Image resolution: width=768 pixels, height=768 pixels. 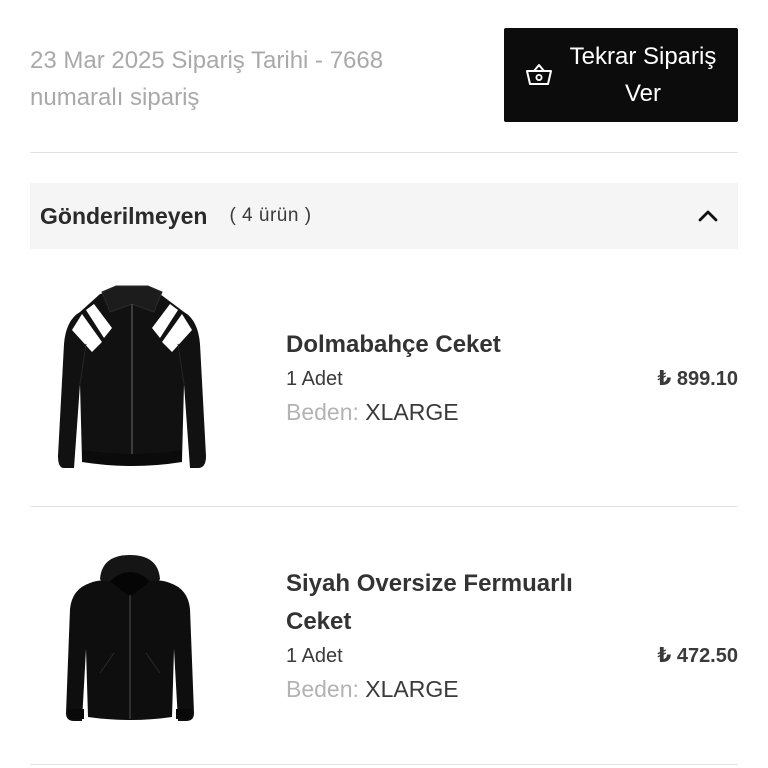 I want to click on product-info: Dolmabahçe Ceket 1 Adet Beden: XLARGE, so click(x=451, y=378).